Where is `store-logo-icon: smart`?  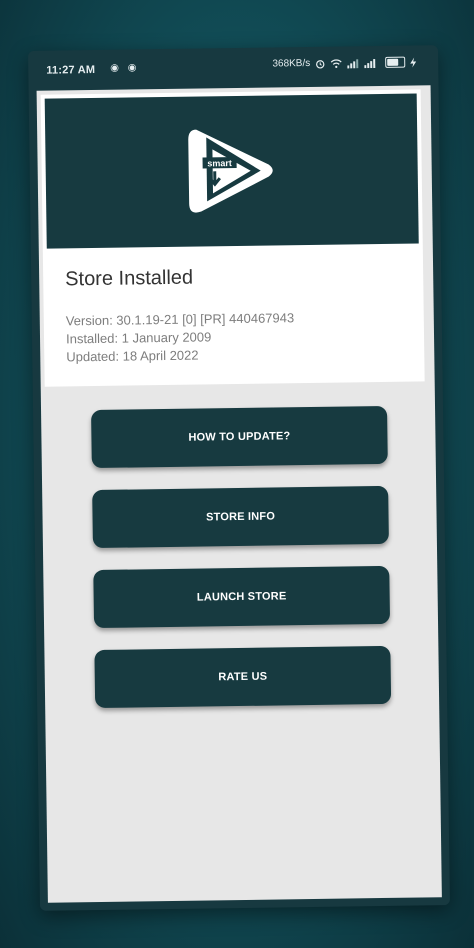 store-logo-icon: smart is located at coordinates (230, 171).